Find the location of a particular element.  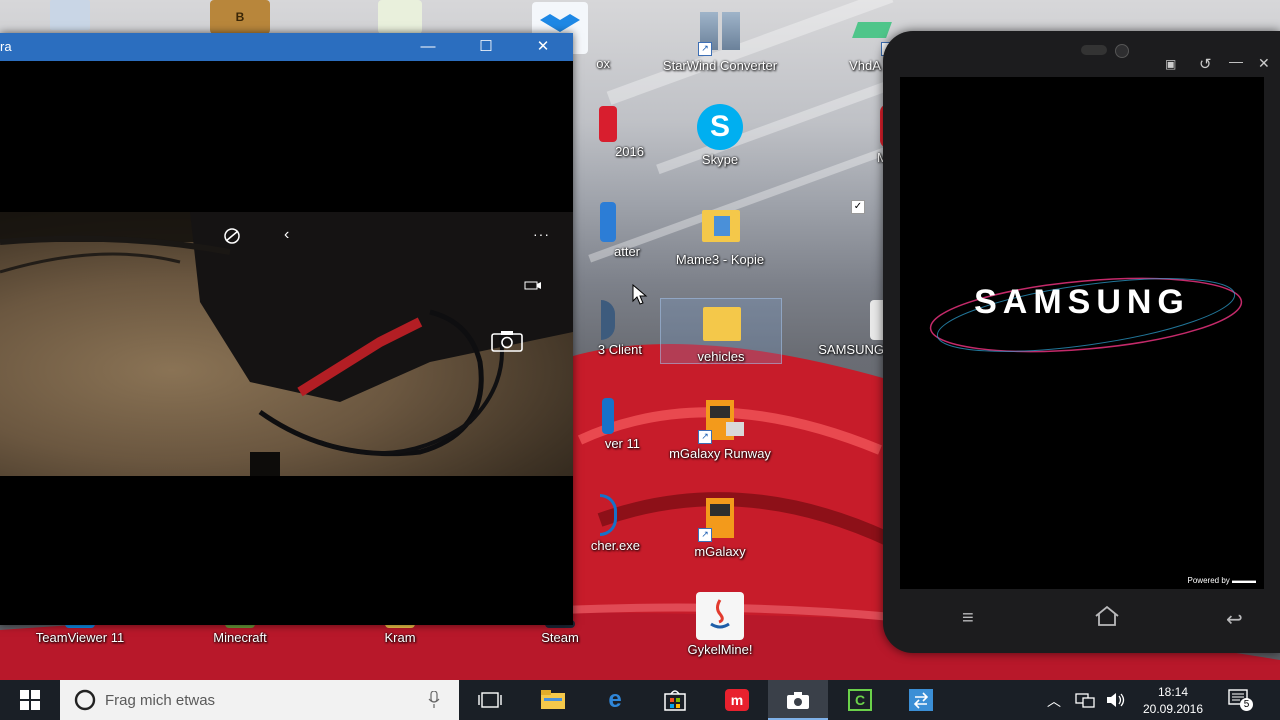

camera-titlebar: ra — ☐ ✕ is located at coordinates (286, 47).